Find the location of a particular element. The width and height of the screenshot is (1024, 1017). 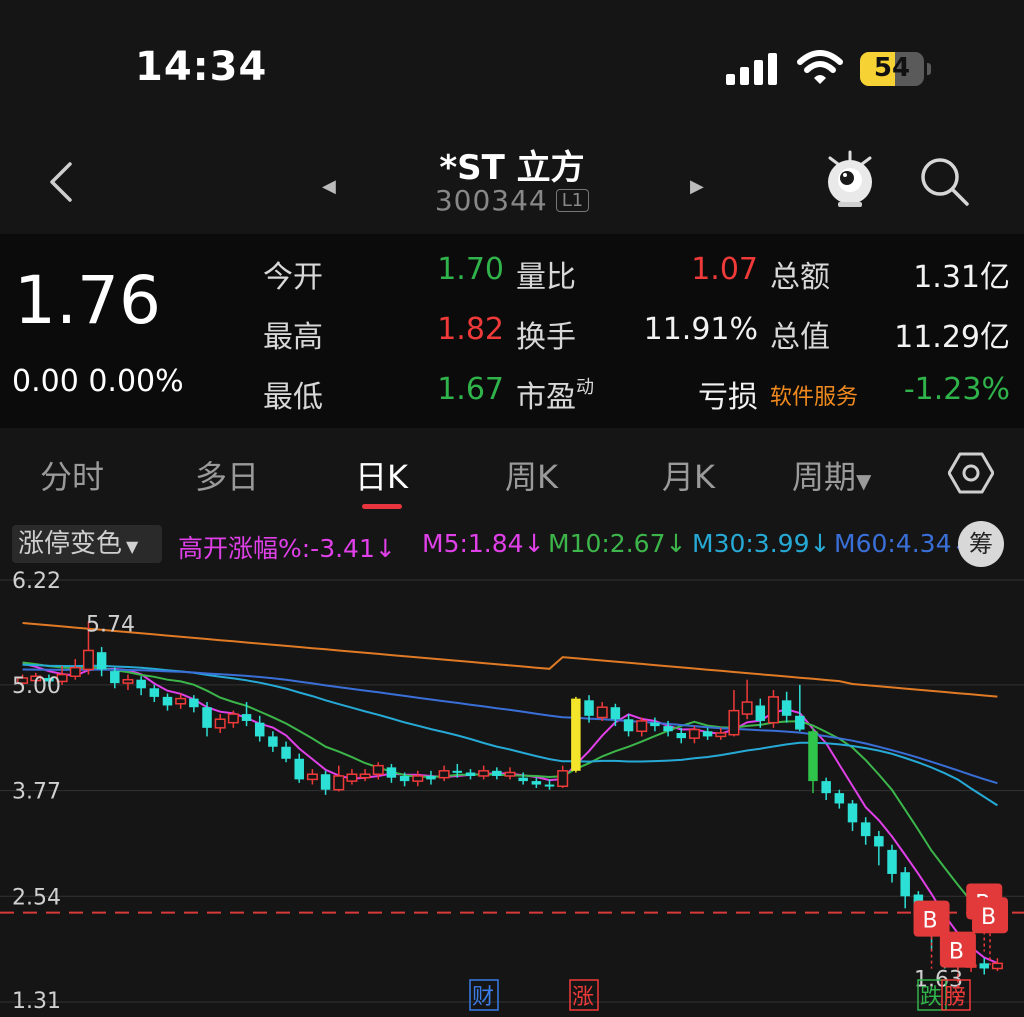

tab-daily-k: 日K is located at coordinates (381, 475).